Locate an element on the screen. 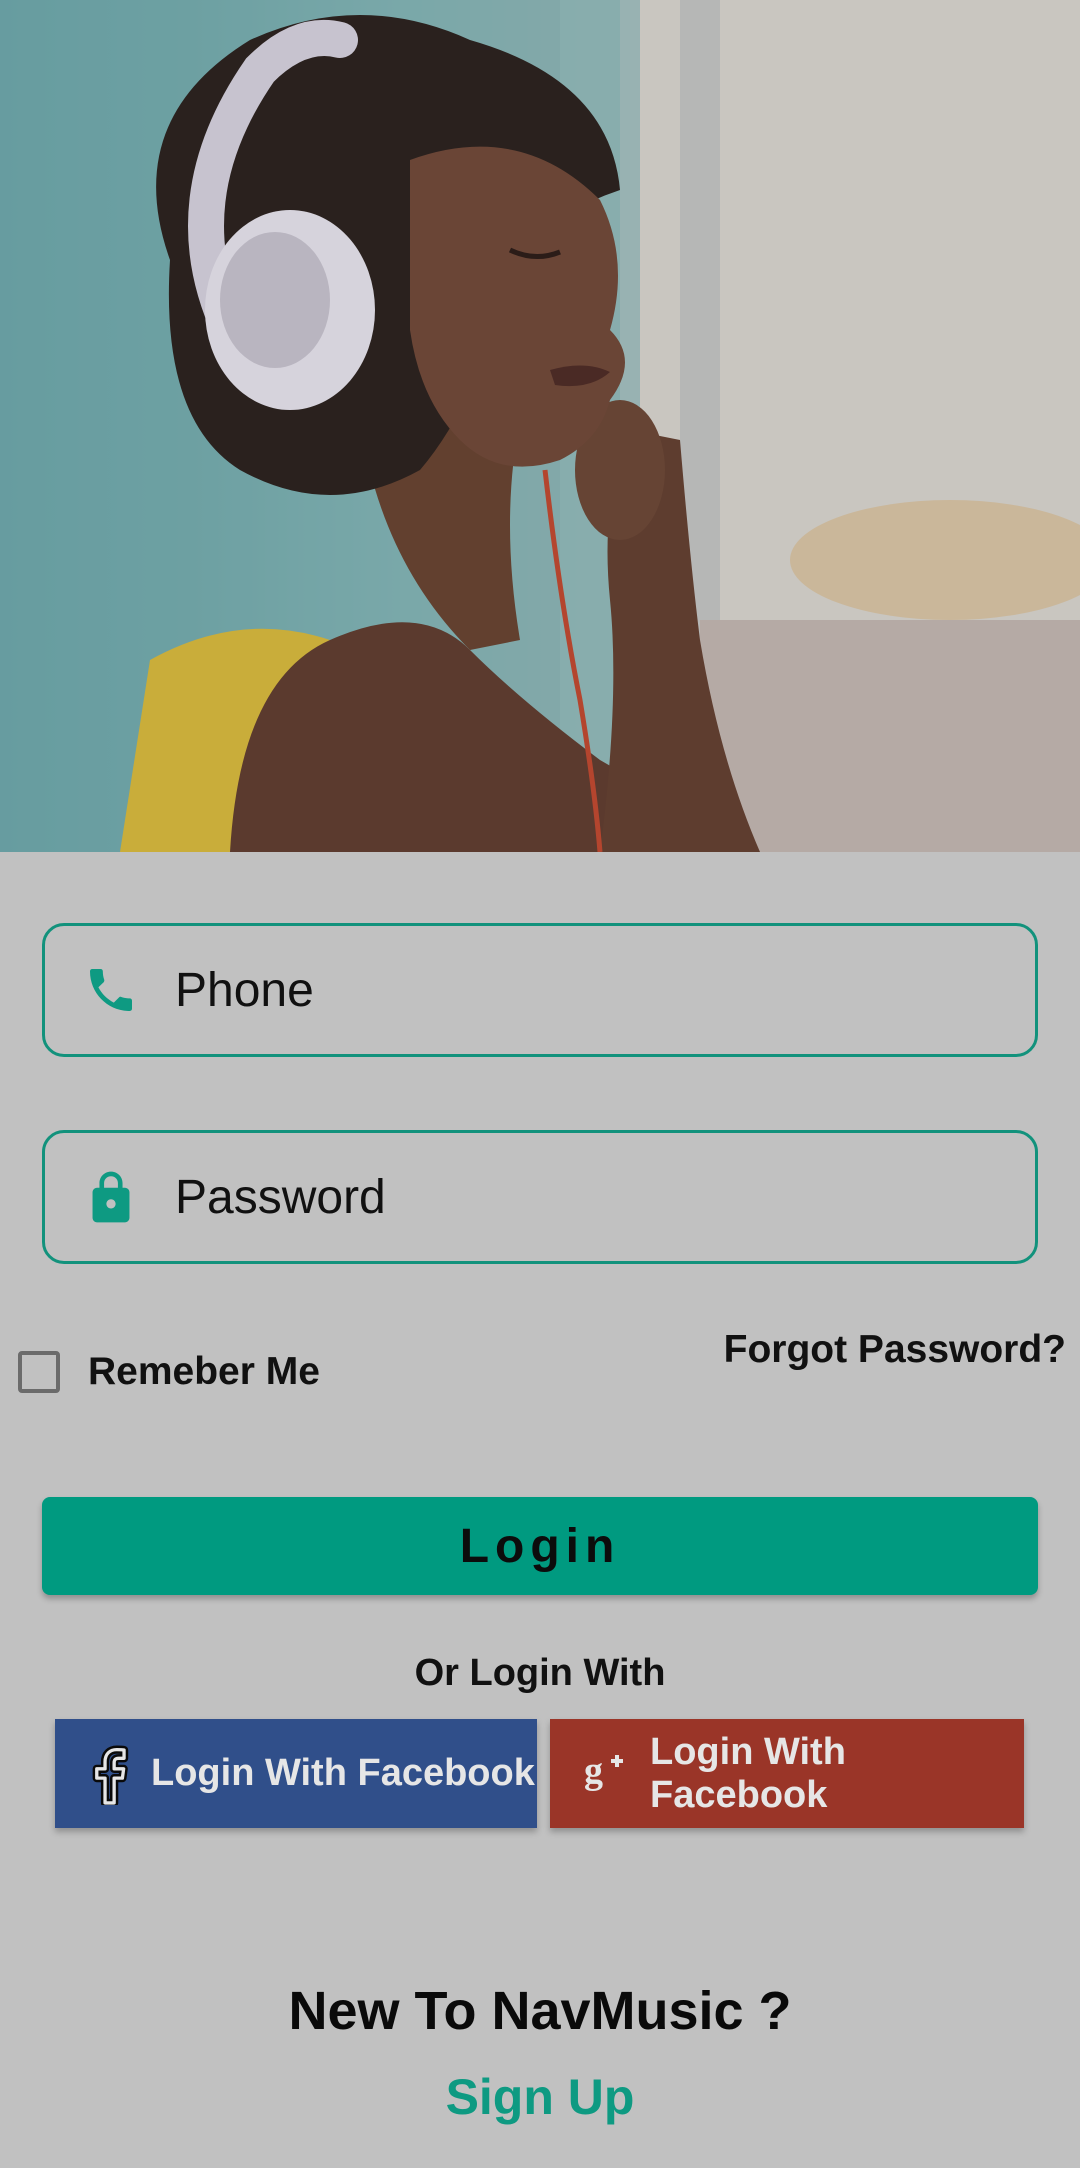 The image size is (1080, 2168). google-login-button: g Login With Facebook is located at coordinates (787, 1773).